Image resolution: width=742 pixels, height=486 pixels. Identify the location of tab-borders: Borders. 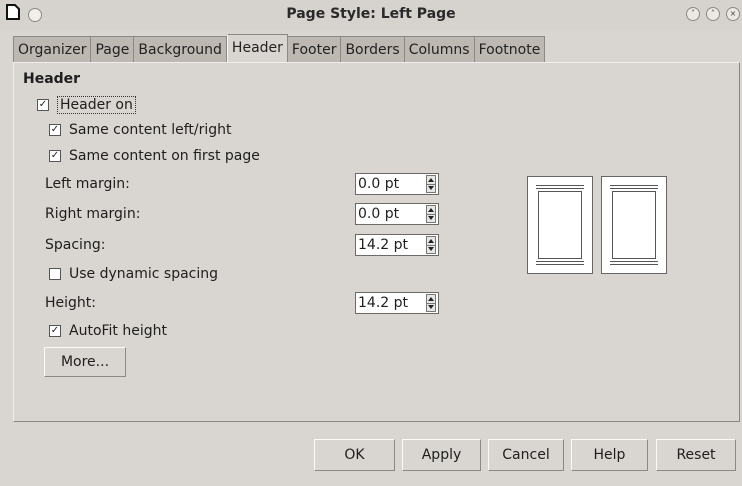
(373, 49).